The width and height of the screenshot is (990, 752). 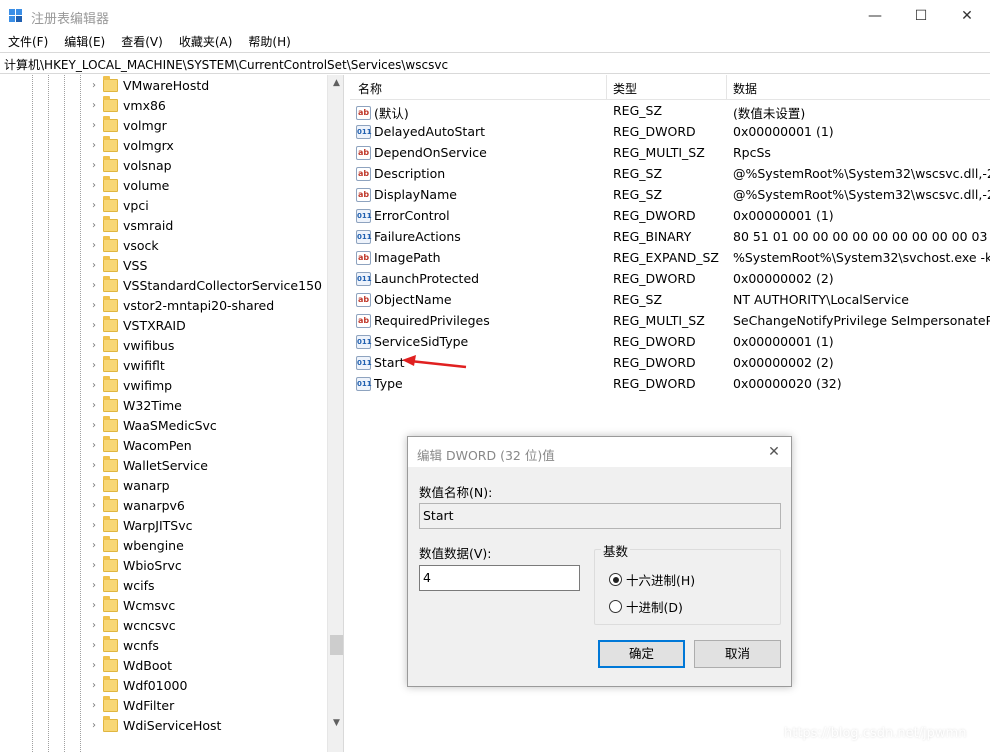 What do you see at coordinates (670, 383) in the screenshot?
I see `value-row: 011 Type REG_DWORD 0x00000020 (32)` at bounding box center [670, 383].